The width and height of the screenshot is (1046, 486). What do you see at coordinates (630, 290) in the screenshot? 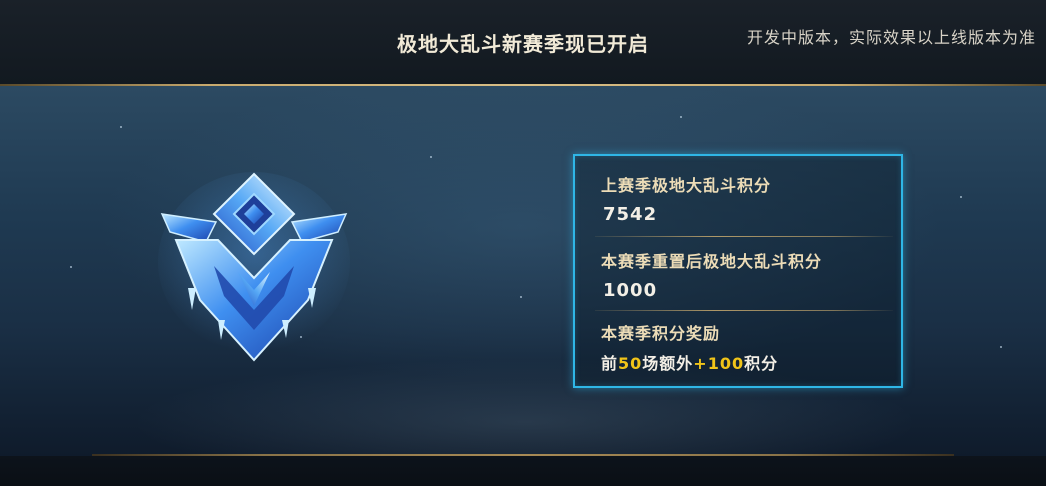
I see `reset-score-value: 1000` at bounding box center [630, 290].